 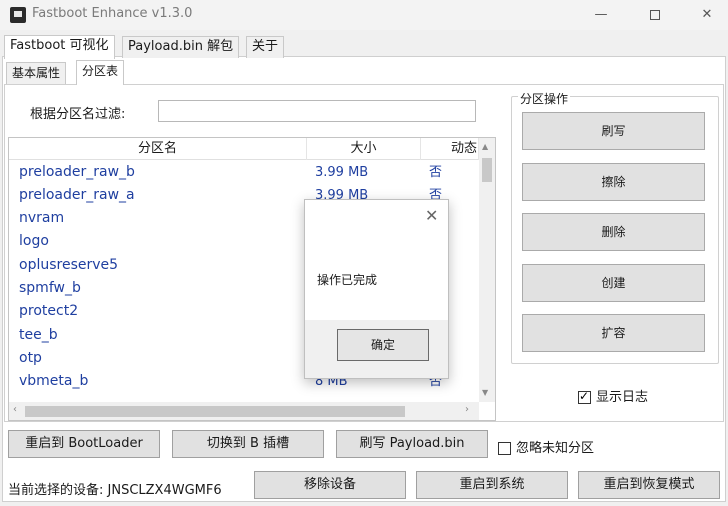 What do you see at coordinates (248, 444) in the screenshot?
I see `switch-slot-button: 切换到 B 插槽` at bounding box center [248, 444].